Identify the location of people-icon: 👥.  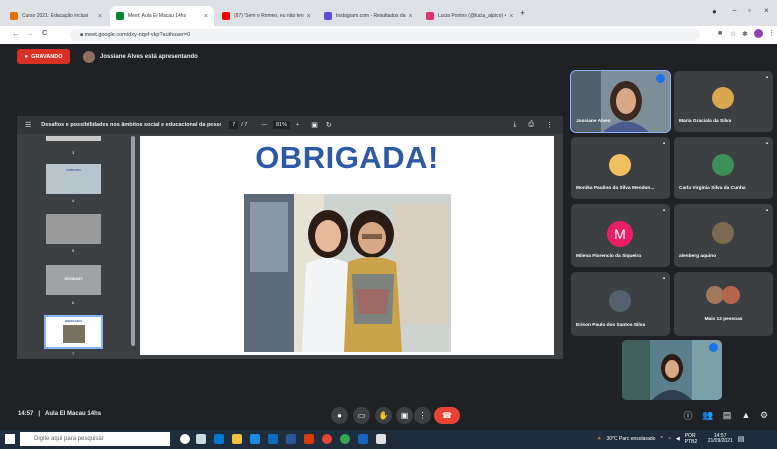
(708, 415).